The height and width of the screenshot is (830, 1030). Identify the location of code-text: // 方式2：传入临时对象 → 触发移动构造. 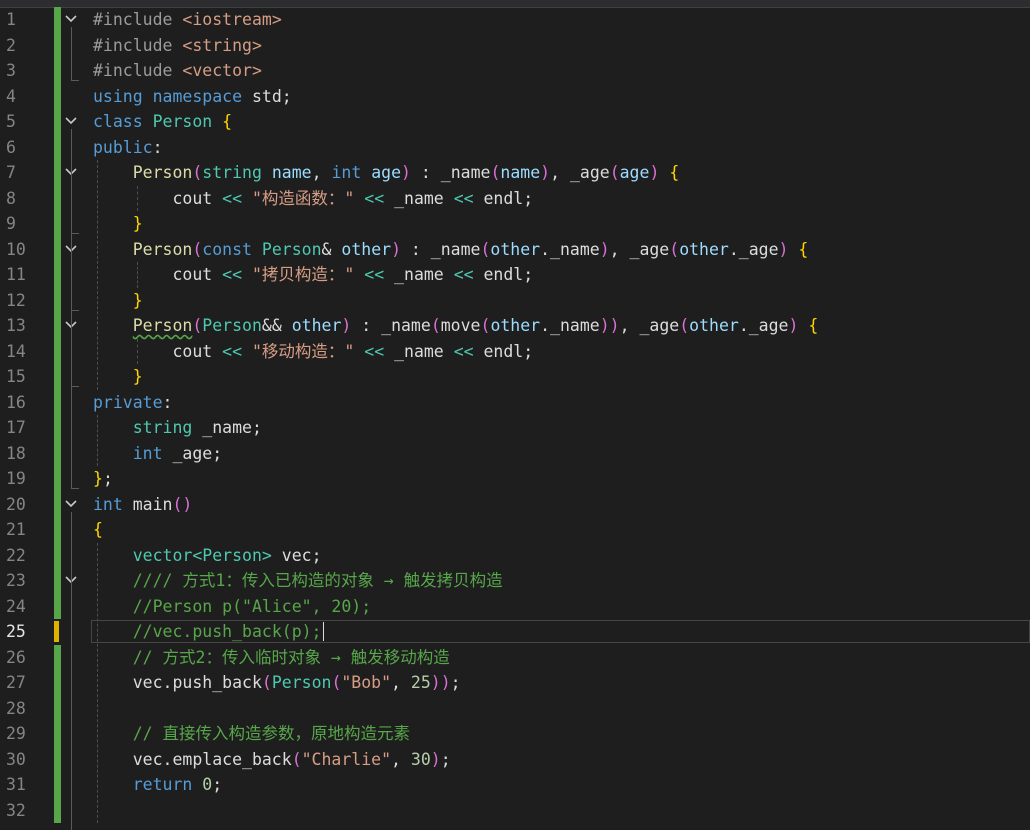
(271, 658).